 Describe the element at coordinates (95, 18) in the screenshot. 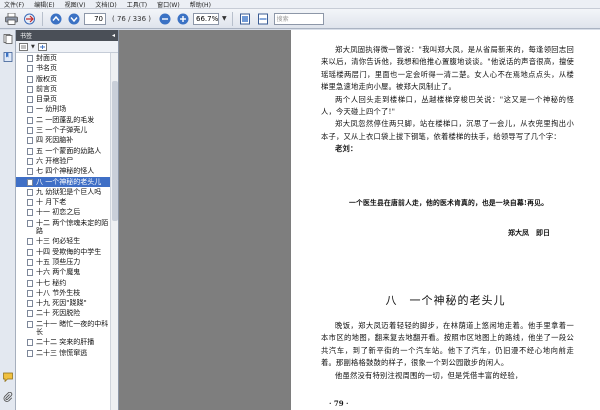

I see `page-number-input: 70` at that location.